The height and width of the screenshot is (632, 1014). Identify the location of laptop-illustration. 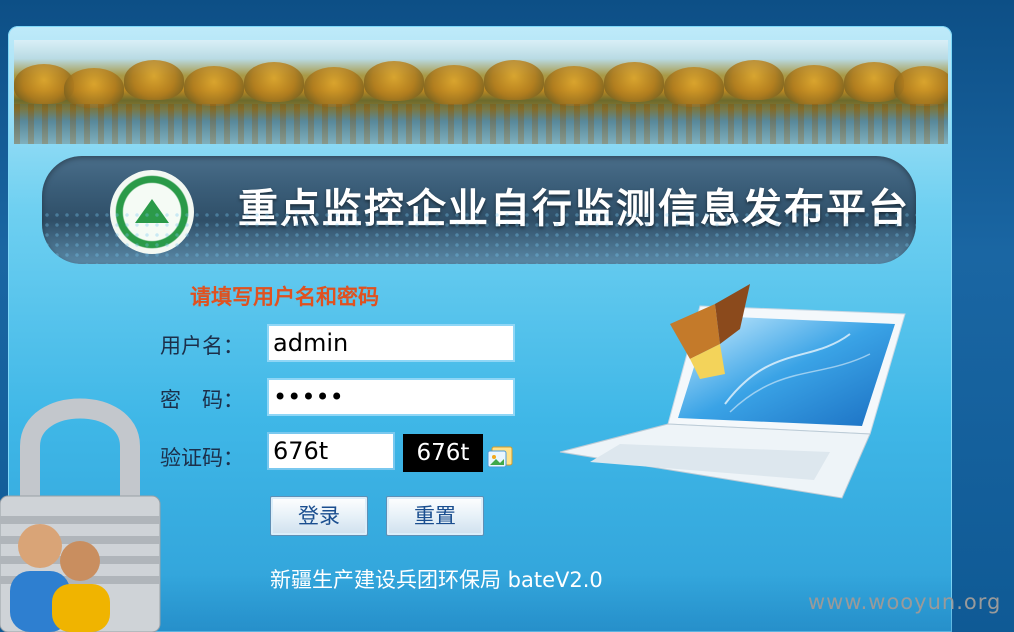
(732, 391).